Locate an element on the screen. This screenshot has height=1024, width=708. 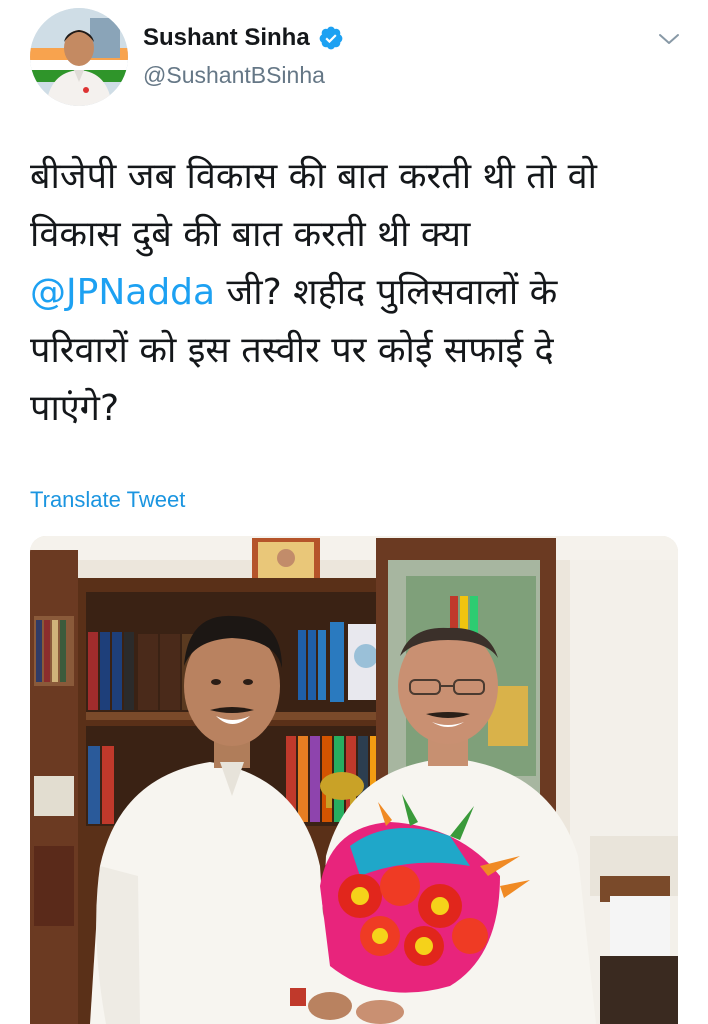
tweet-text-line: पाएंगे? is located at coordinates (75, 408).